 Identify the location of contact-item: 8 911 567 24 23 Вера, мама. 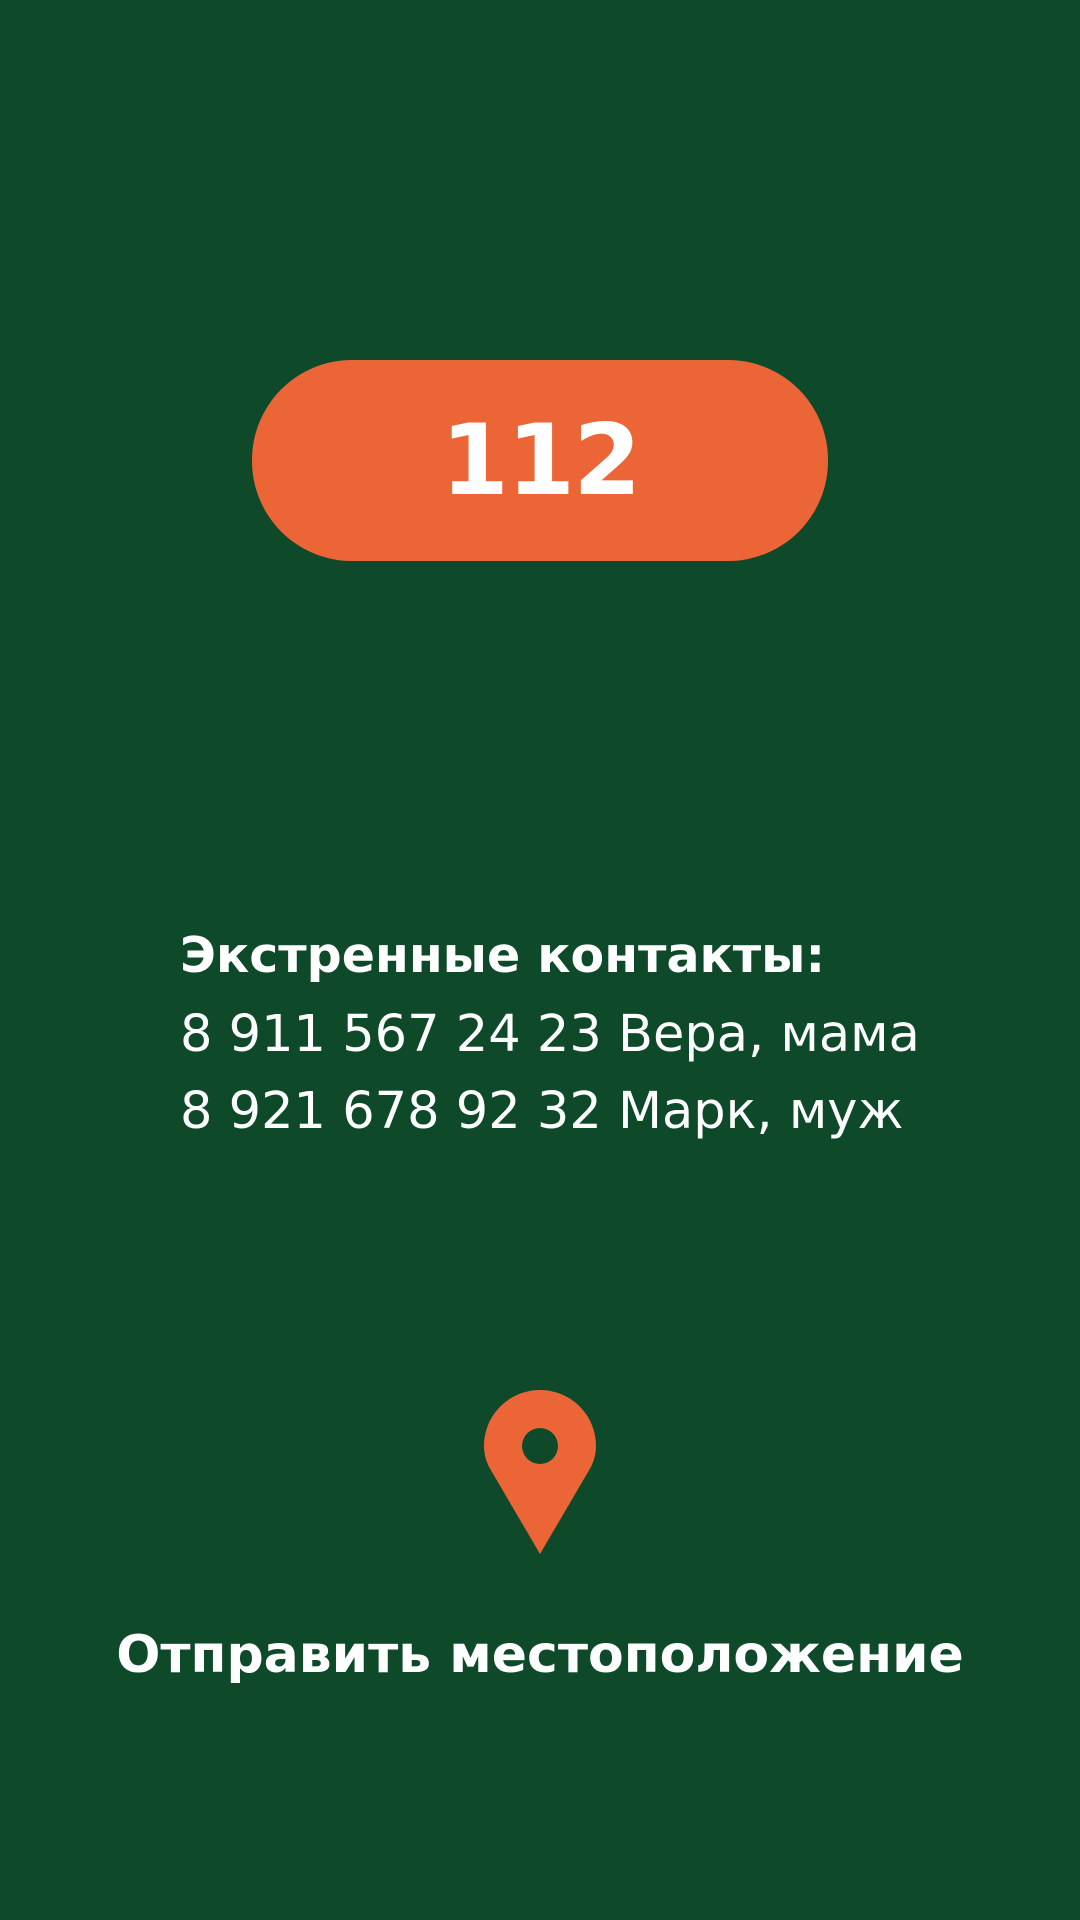
(590, 1034).